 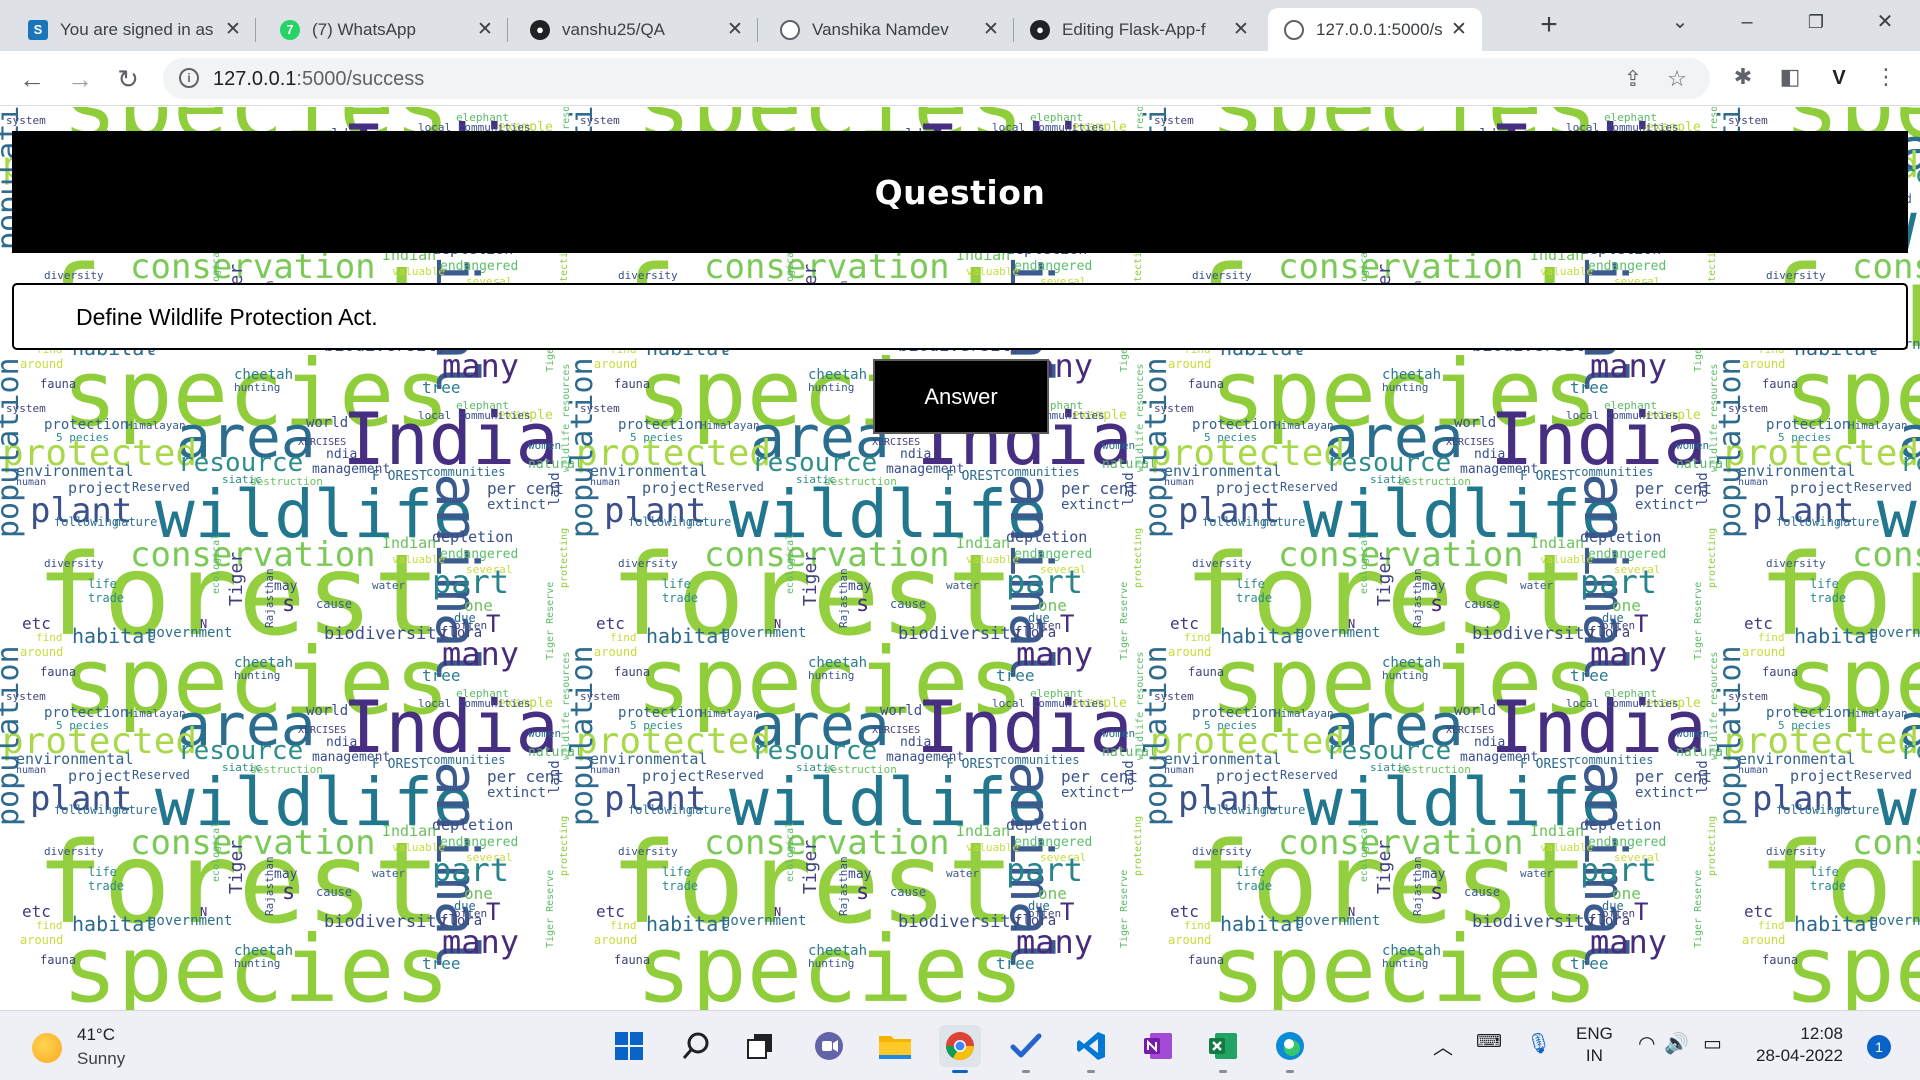 I want to click on clock-time: 12:08, so click(x=1821, y=1033).